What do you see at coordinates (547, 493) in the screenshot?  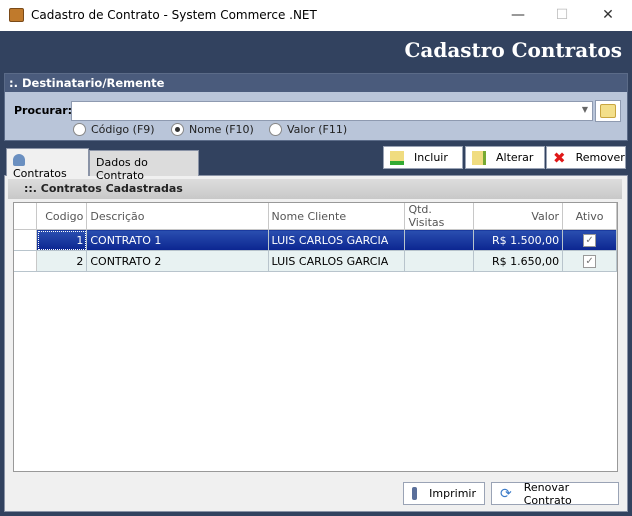 I see `button-label: Renovar Contrato` at bounding box center [547, 493].